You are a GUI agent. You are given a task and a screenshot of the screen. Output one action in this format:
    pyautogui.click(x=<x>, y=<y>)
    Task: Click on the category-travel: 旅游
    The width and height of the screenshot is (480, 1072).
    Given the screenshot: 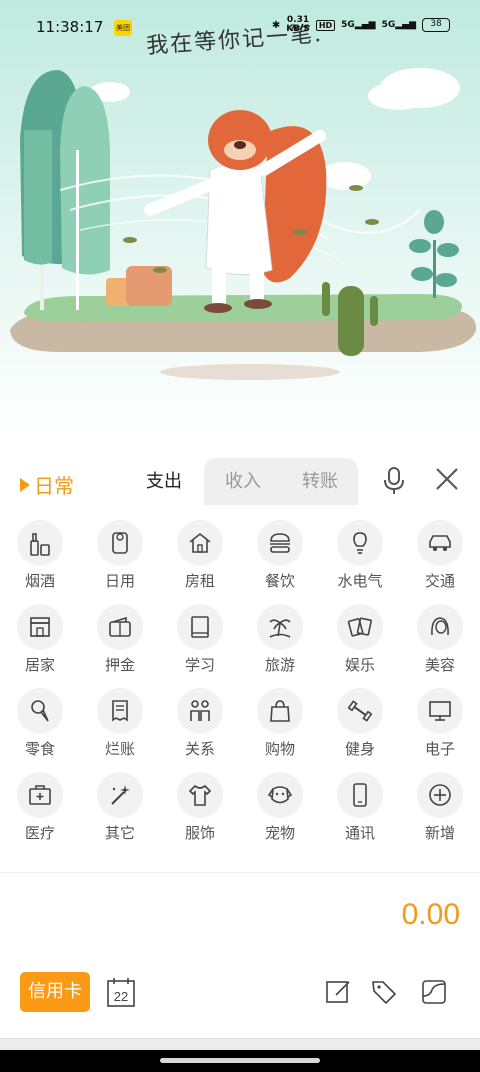 What is the action you would take?
    pyautogui.click(x=280, y=643)
    